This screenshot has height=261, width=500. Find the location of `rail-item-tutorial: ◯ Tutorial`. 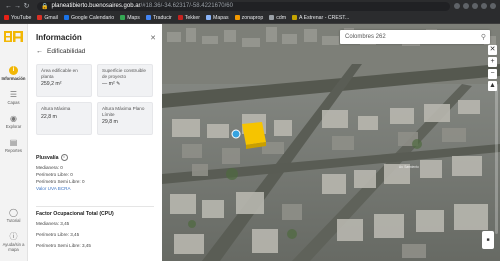

rail-item-tutorial: ◯ Tutorial is located at coordinates (13, 215).